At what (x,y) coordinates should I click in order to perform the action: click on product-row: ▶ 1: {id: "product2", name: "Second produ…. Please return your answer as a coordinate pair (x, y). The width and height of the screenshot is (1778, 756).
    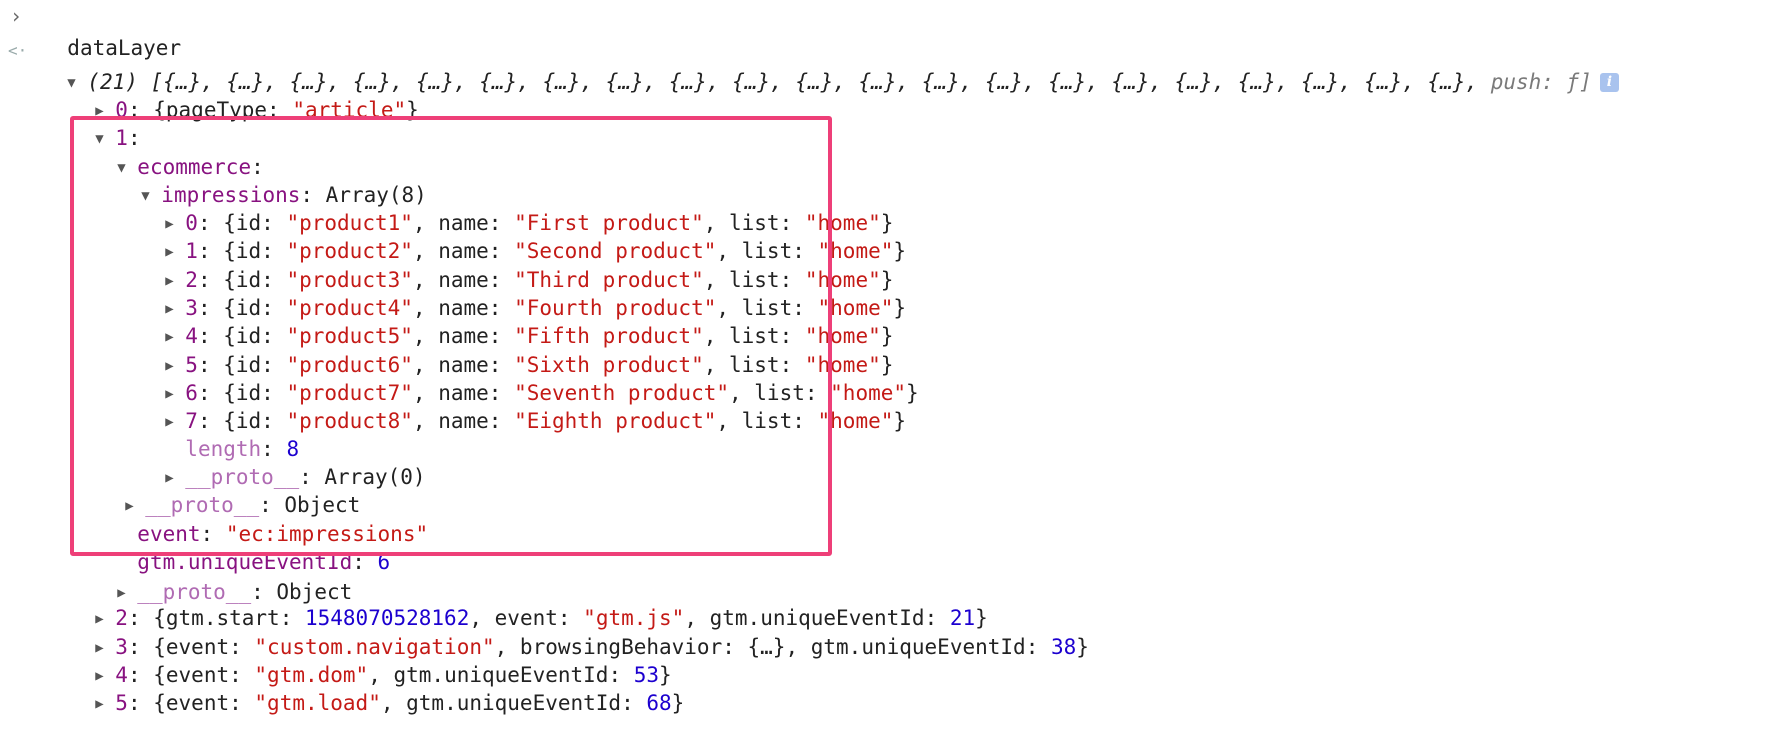
    Looking at the image, I should click on (453, 233).